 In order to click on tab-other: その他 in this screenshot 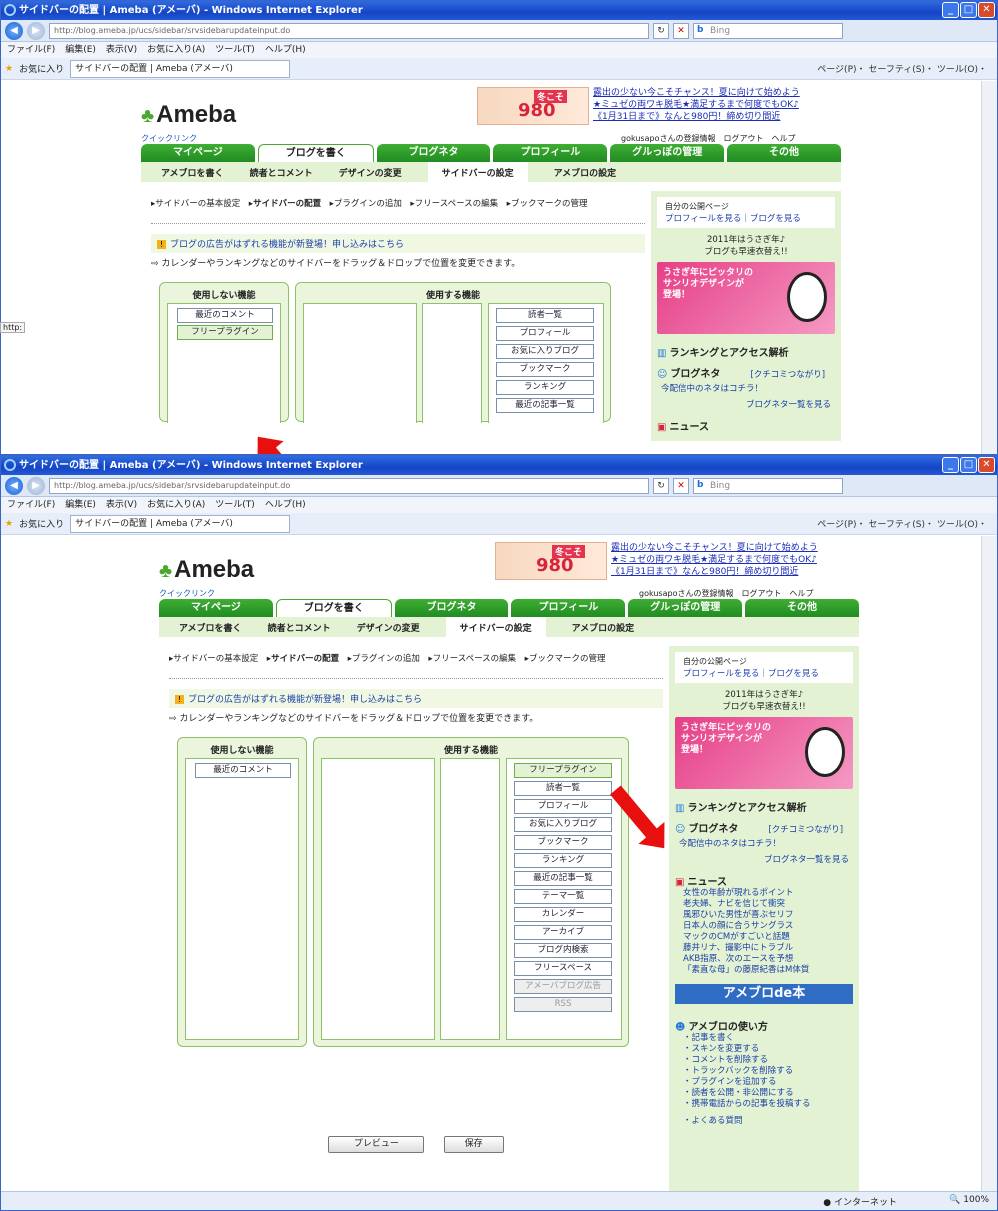, I will do `click(784, 153)`.